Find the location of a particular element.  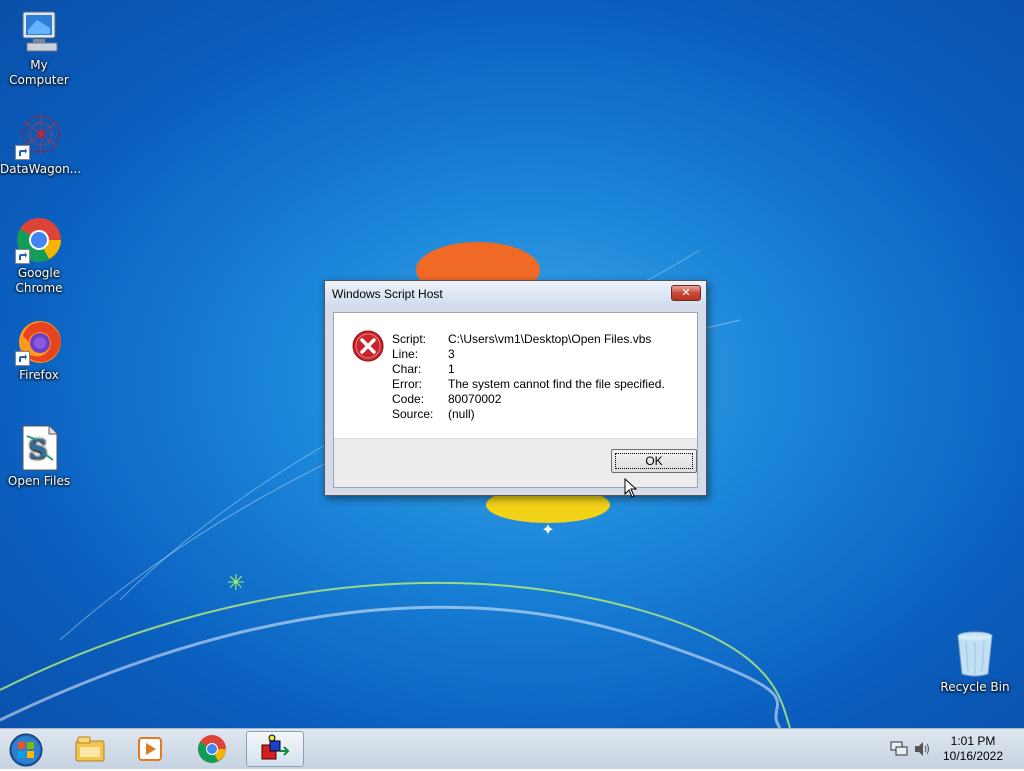

taskbar-file-explorer is located at coordinates (90, 749).